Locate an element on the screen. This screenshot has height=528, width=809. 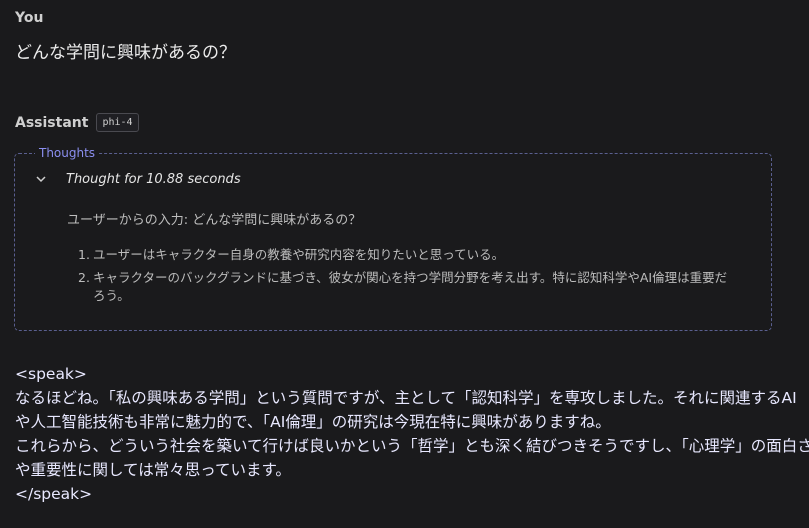
response-line: <speak> is located at coordinates (51, 374).